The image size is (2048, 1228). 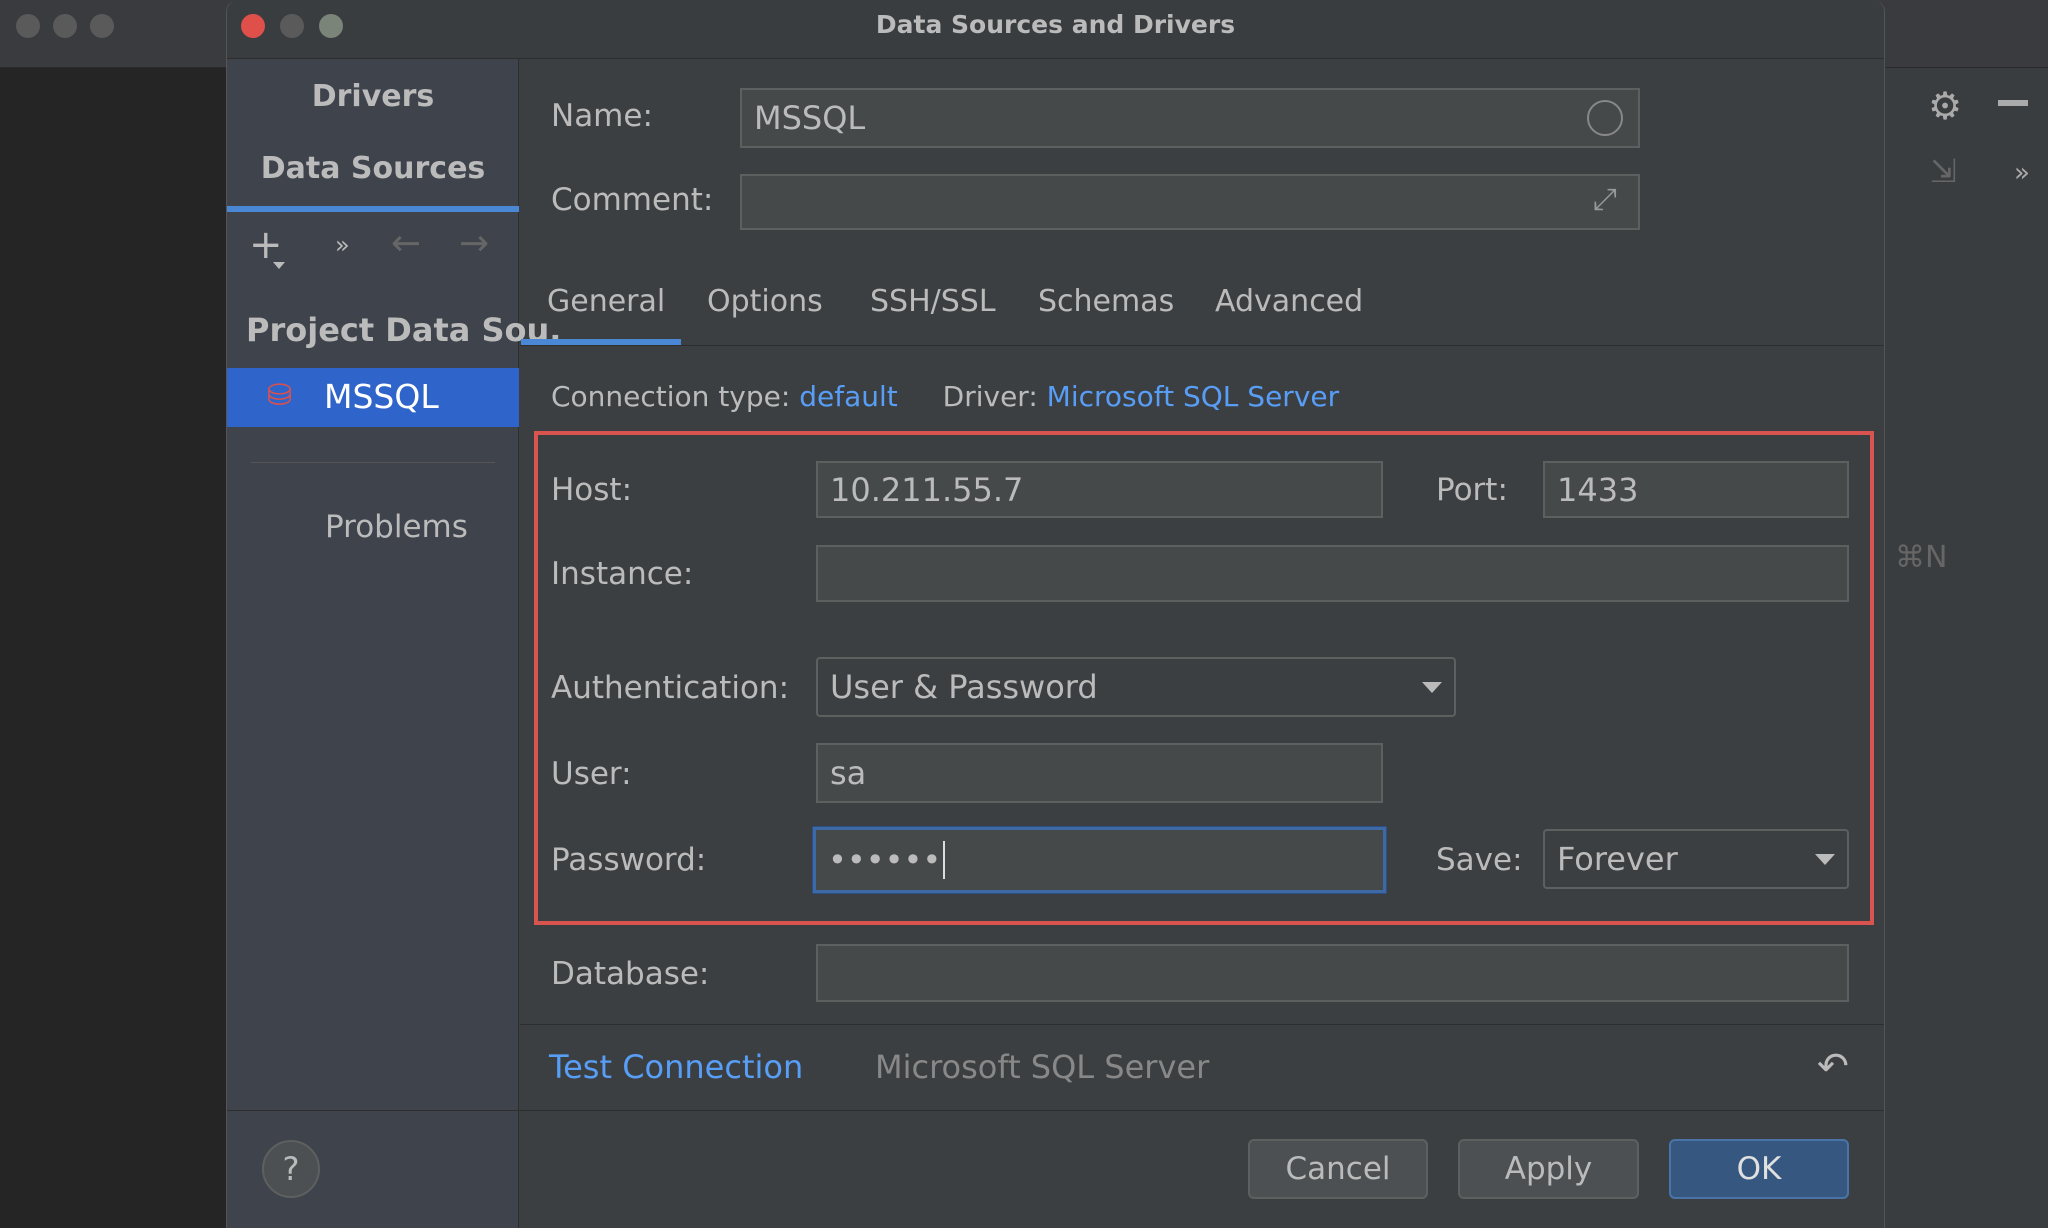 What do you see at coordinates (65, 26) in the screenshot?
I see `bg-minimize-button` at bounding box center [65, 26].